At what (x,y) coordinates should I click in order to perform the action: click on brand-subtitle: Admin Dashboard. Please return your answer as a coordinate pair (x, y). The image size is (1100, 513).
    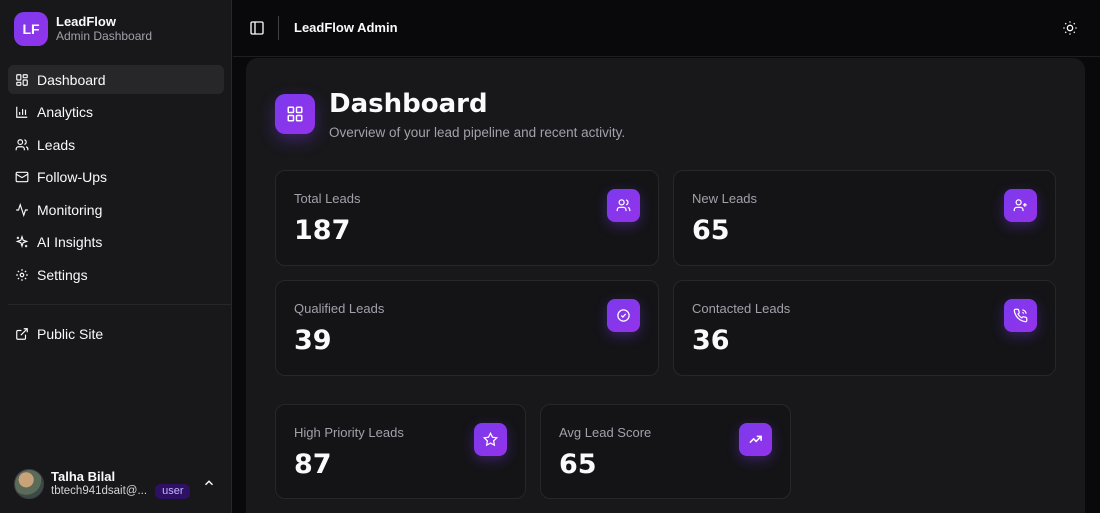
    Looking at the image, I should click on (104, 35).